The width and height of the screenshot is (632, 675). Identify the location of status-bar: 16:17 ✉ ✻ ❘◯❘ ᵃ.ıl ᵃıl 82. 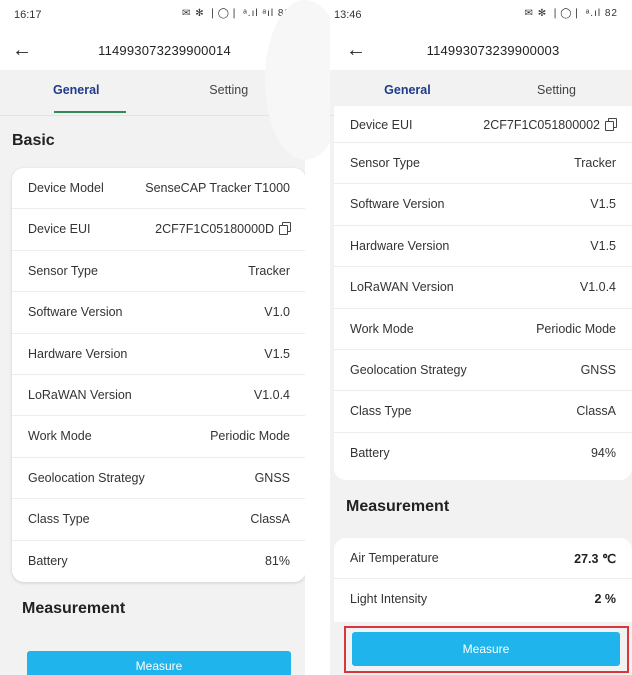
(152, 17).